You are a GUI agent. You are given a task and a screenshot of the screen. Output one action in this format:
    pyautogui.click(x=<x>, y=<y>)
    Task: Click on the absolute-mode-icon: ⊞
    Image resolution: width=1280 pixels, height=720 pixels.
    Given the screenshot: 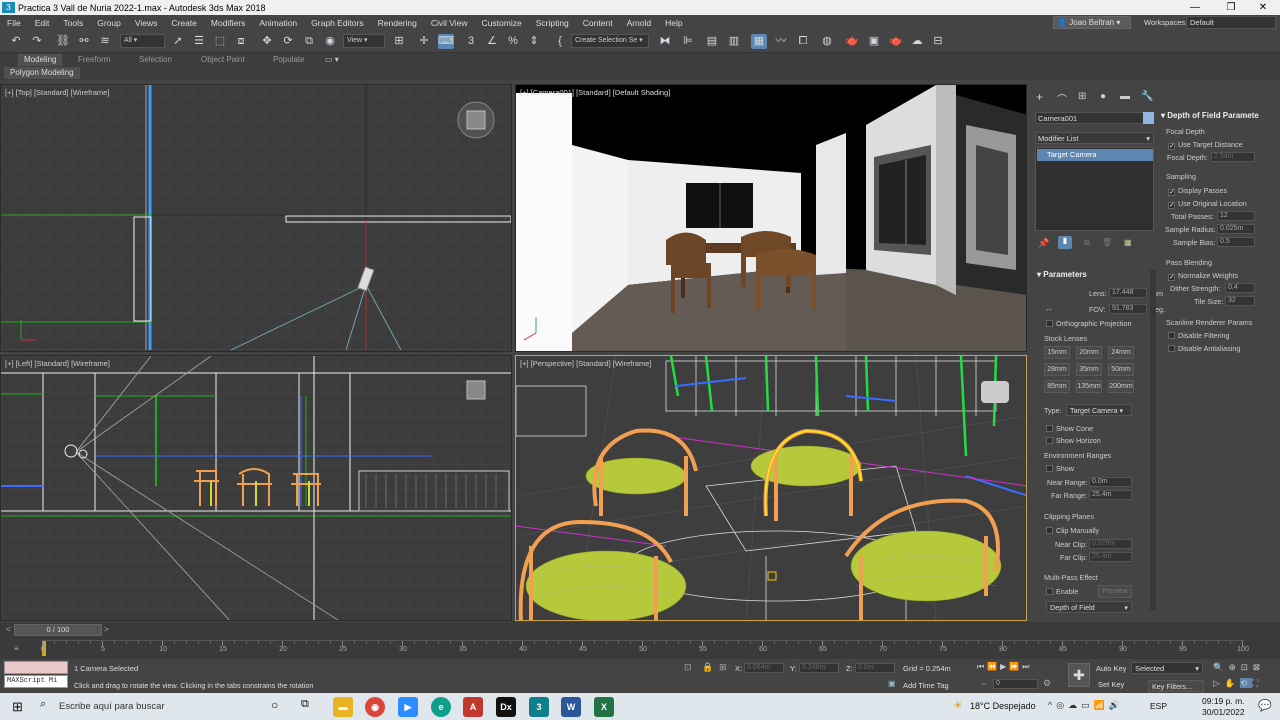 What is the action you would take?
    pyautogui.click(x=723, y=667)
    